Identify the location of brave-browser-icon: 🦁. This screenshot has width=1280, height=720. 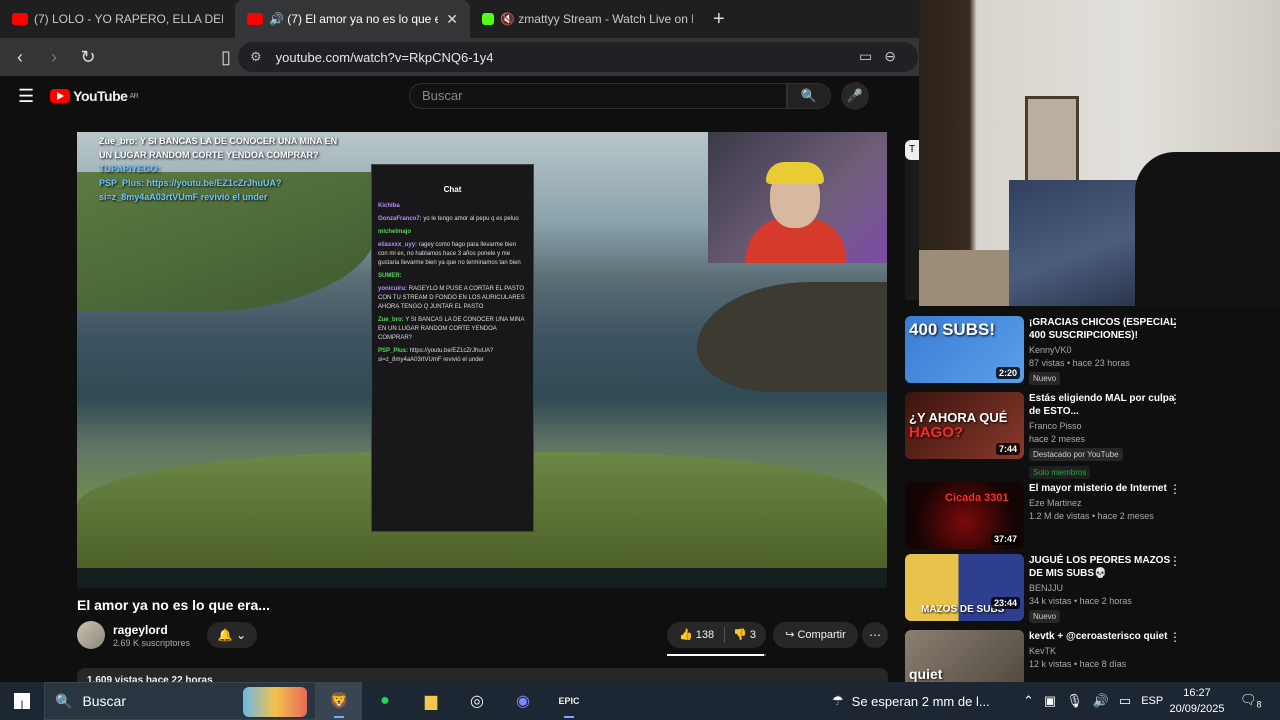
(339, 701).